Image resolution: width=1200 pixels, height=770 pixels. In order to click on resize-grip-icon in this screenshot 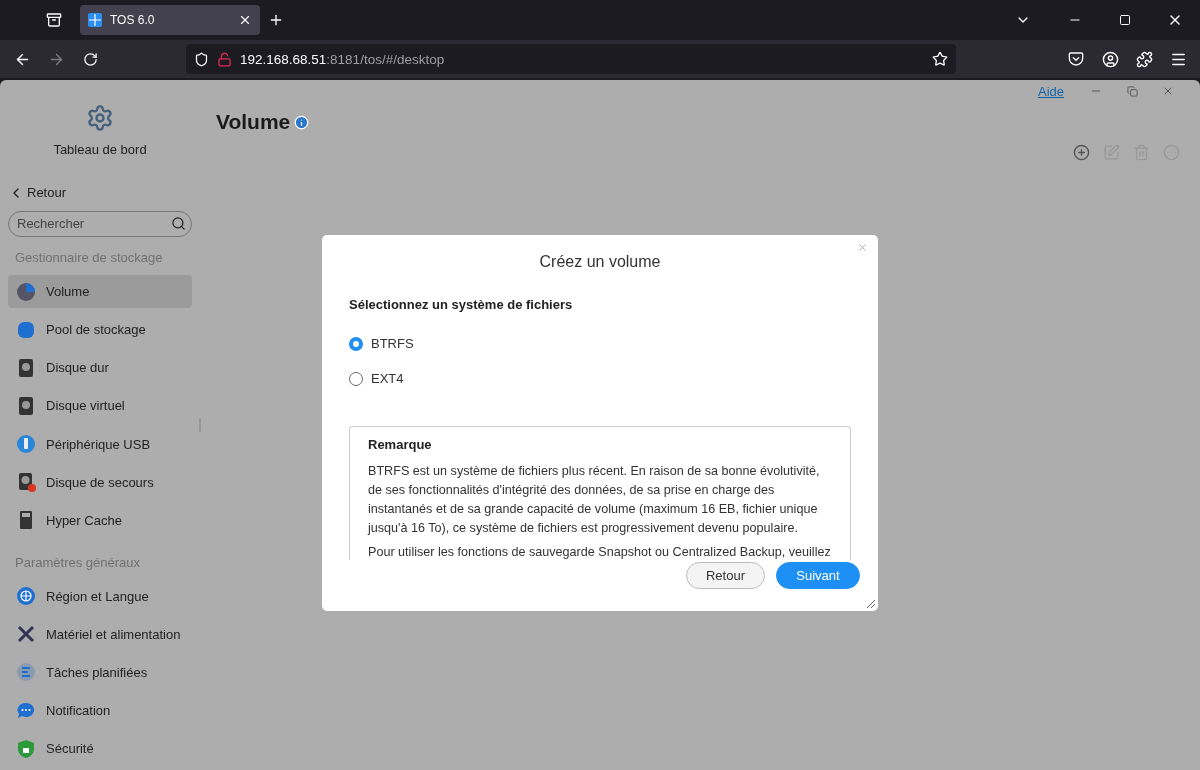, I will do `click(870, 603)`.